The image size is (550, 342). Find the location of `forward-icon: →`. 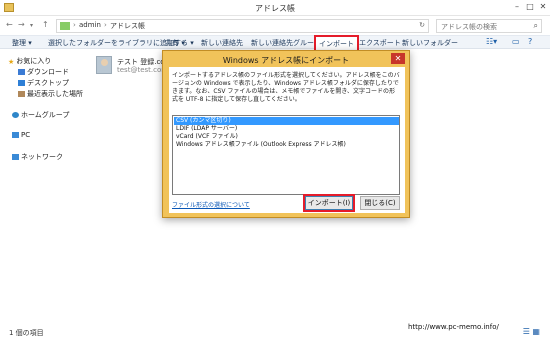

forward-icon: → is located at coordinates (21, 24).